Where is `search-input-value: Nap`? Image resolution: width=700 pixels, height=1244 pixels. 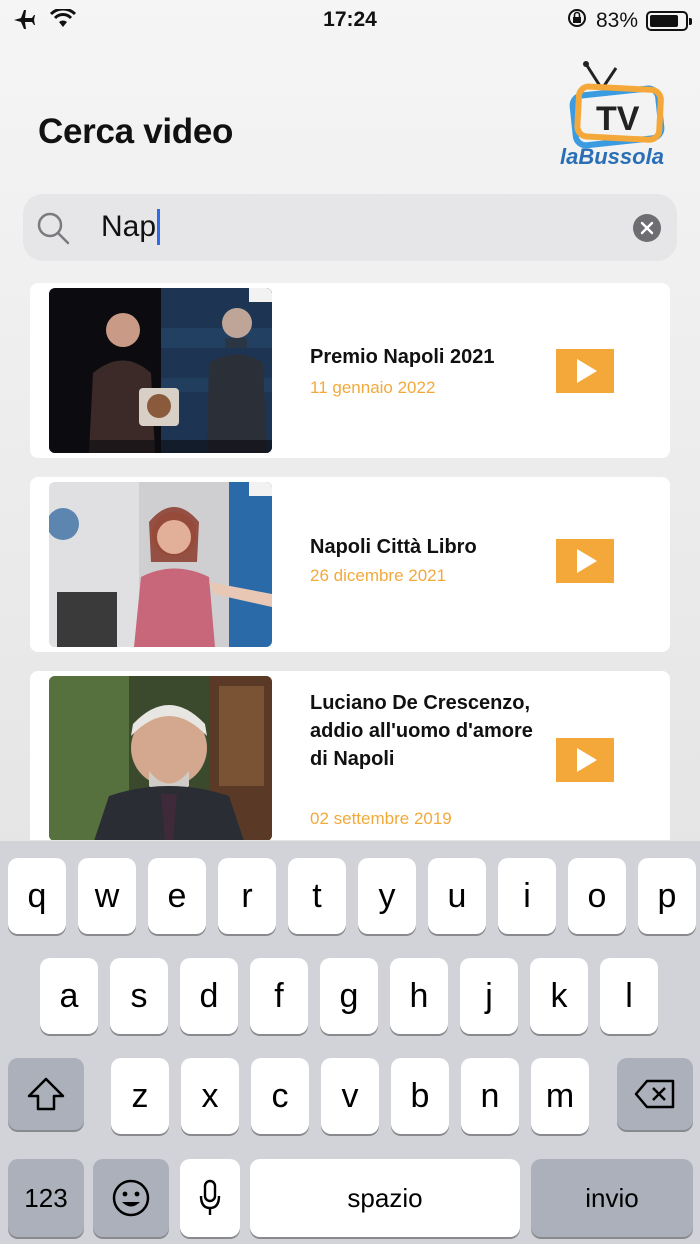
search-input-value: Nap is located at coordinates (129, 226).